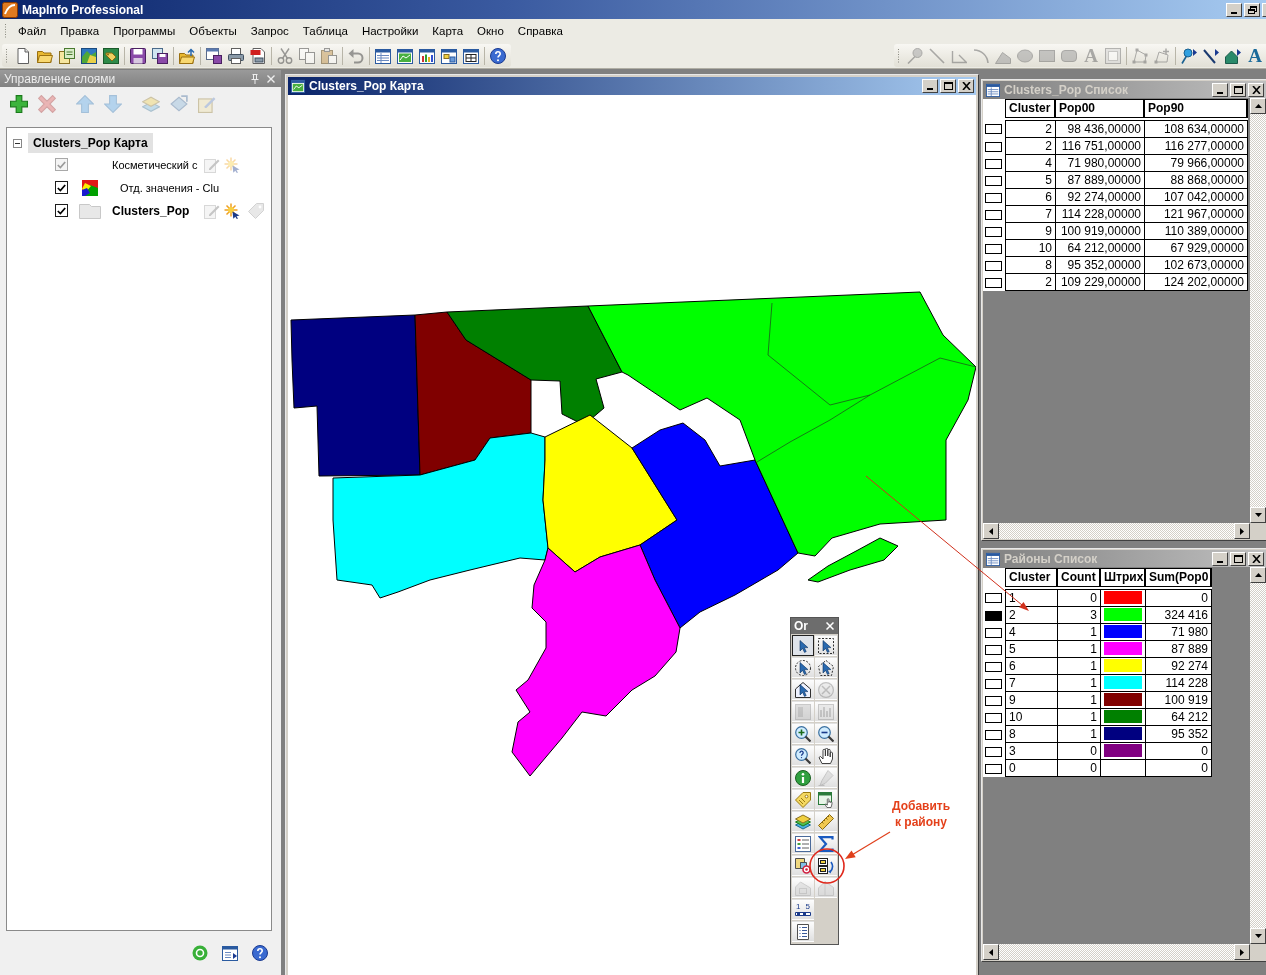 The width and height of the screenshot is (1266, 975). I want to click on radius-select-button, so click(803, 667).